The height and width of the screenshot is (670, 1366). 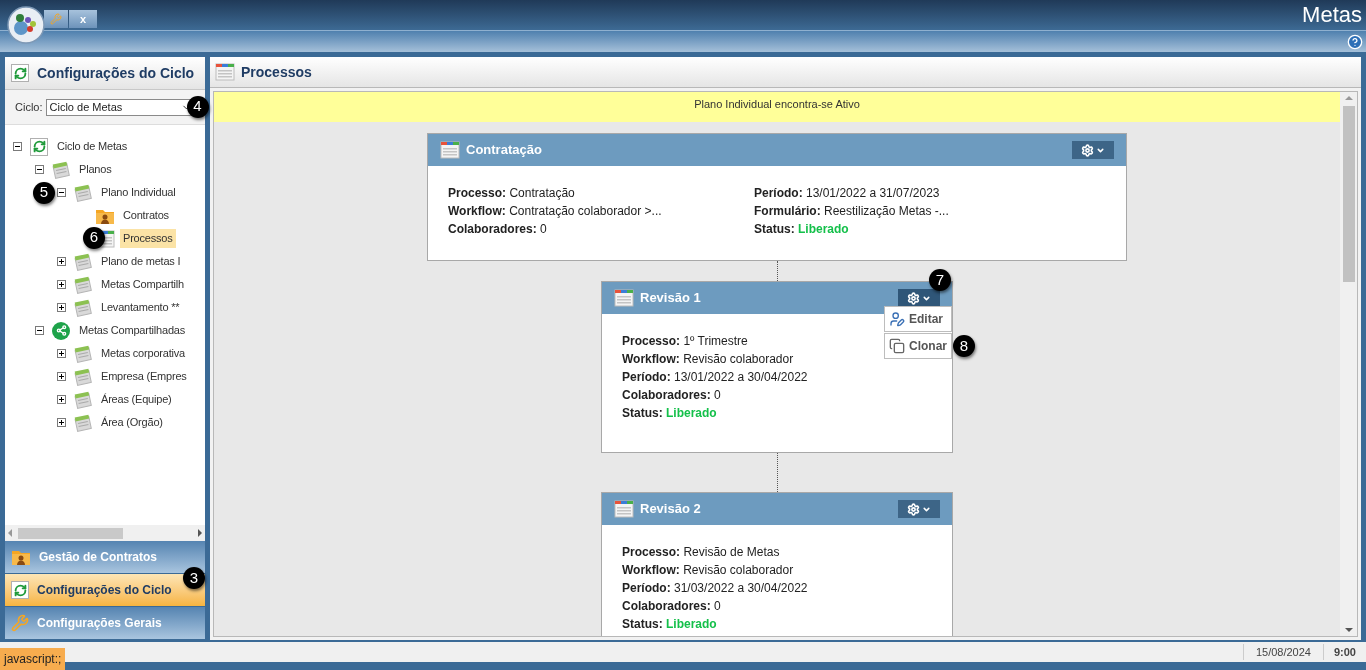 What do you see at coordinates (701, 552) in the screenshot?
I see `detail-line: Processo: Revisão de Metas` at bounding box center [701, 552].